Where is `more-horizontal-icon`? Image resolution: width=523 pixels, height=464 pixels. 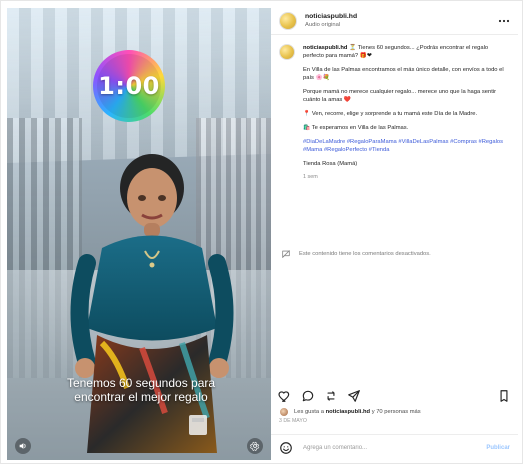 more-horizontal-icon is located at coordinates (504, 21).